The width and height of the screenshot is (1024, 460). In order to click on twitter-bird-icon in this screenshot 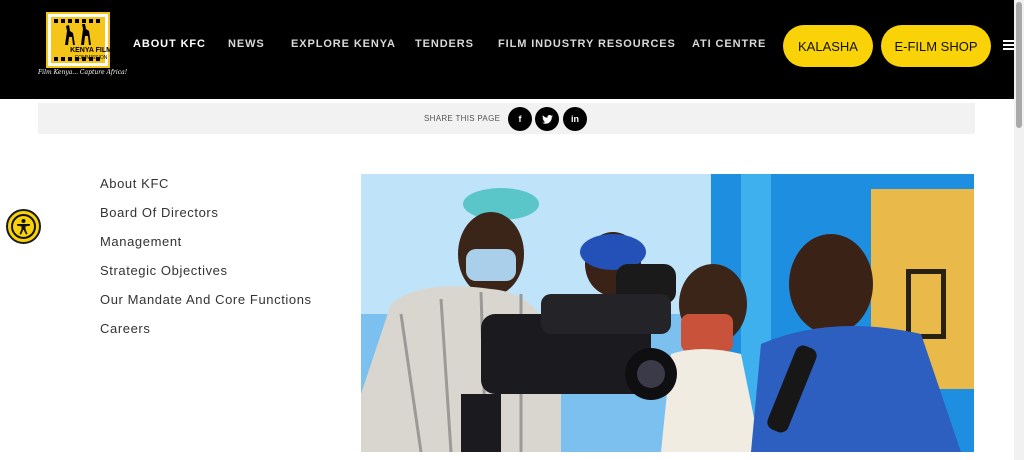, I will do `click(547, 119)`.